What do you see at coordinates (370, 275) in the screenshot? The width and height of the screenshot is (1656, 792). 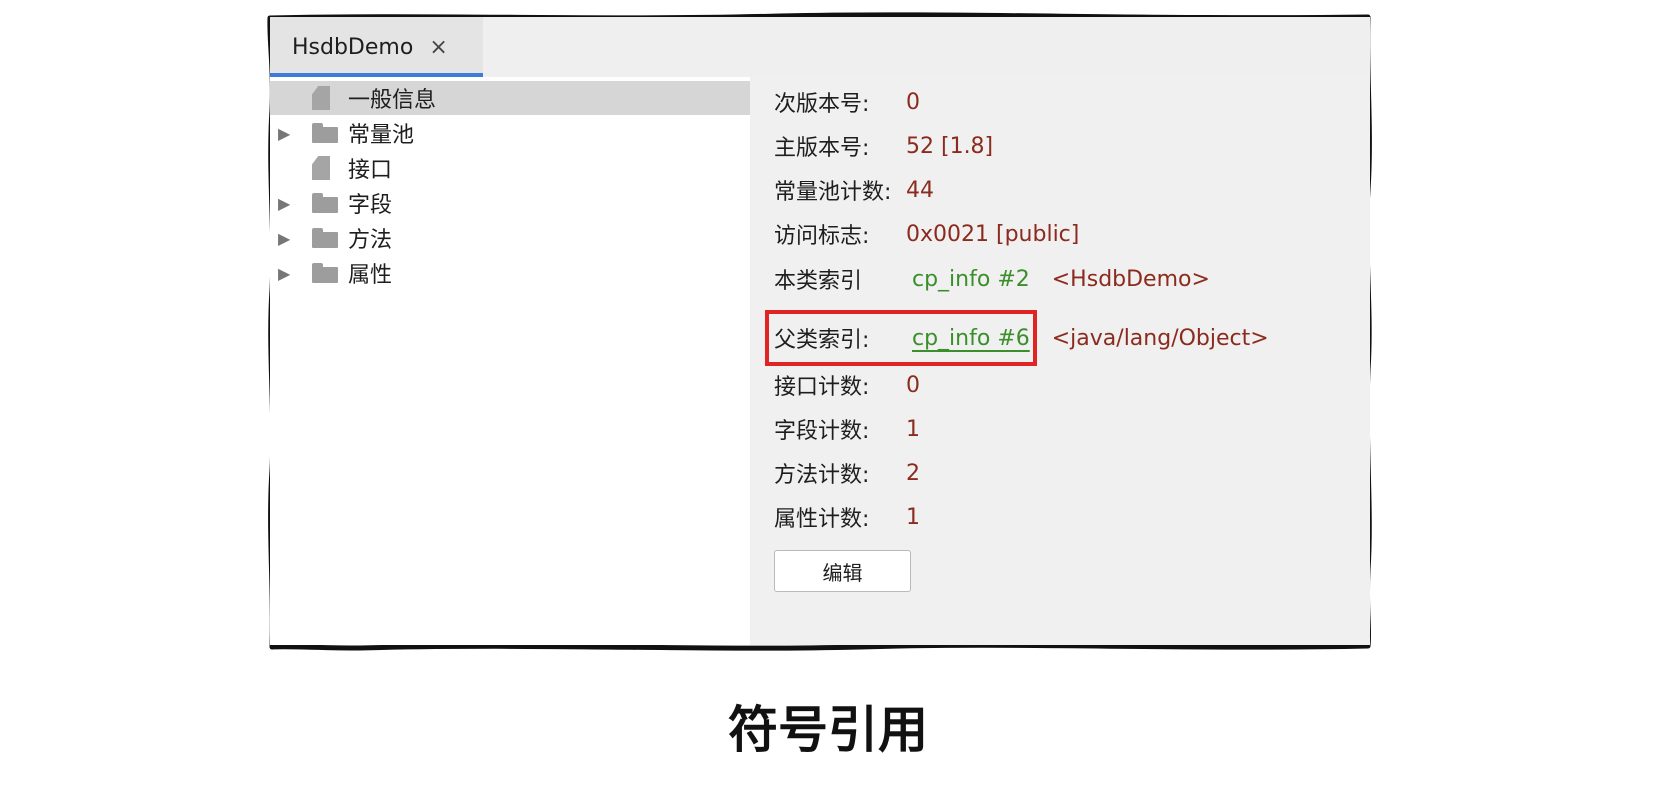 I see `tree-item-label: 属性` at bounding box center [370, 275].